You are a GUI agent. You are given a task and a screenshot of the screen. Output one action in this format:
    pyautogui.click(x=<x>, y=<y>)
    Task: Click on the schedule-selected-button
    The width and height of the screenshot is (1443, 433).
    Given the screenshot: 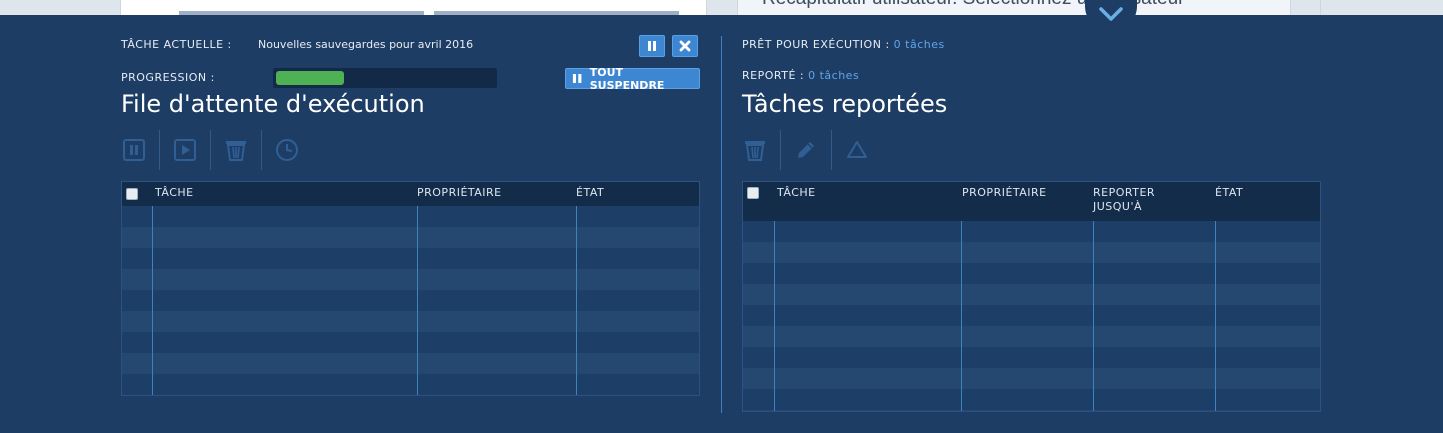 What is the action you would take?
    pyautogui.click(x=287, y=150)
    